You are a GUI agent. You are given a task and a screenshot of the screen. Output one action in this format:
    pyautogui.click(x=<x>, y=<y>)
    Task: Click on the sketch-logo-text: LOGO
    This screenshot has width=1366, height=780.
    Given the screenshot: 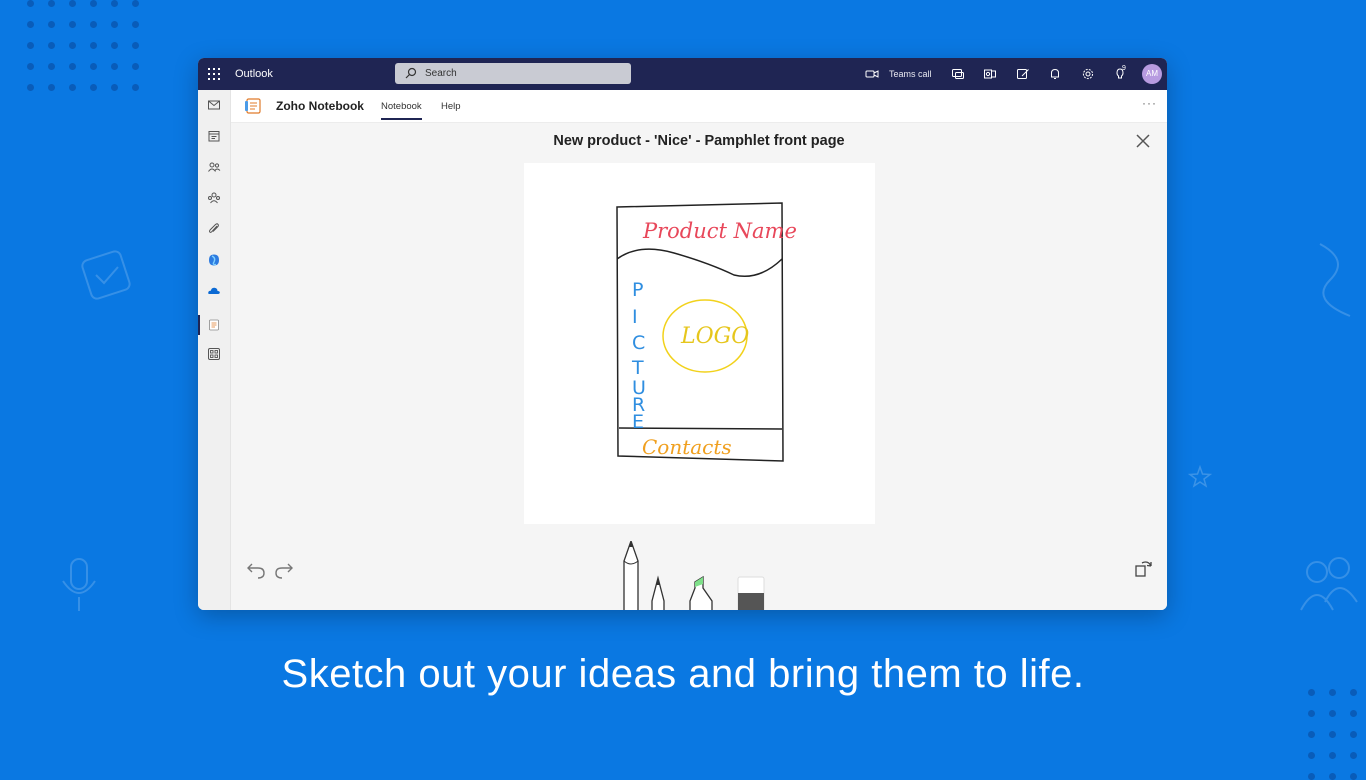 What is the action you would take?
    pyautogui.click(x=714, y=336)
    